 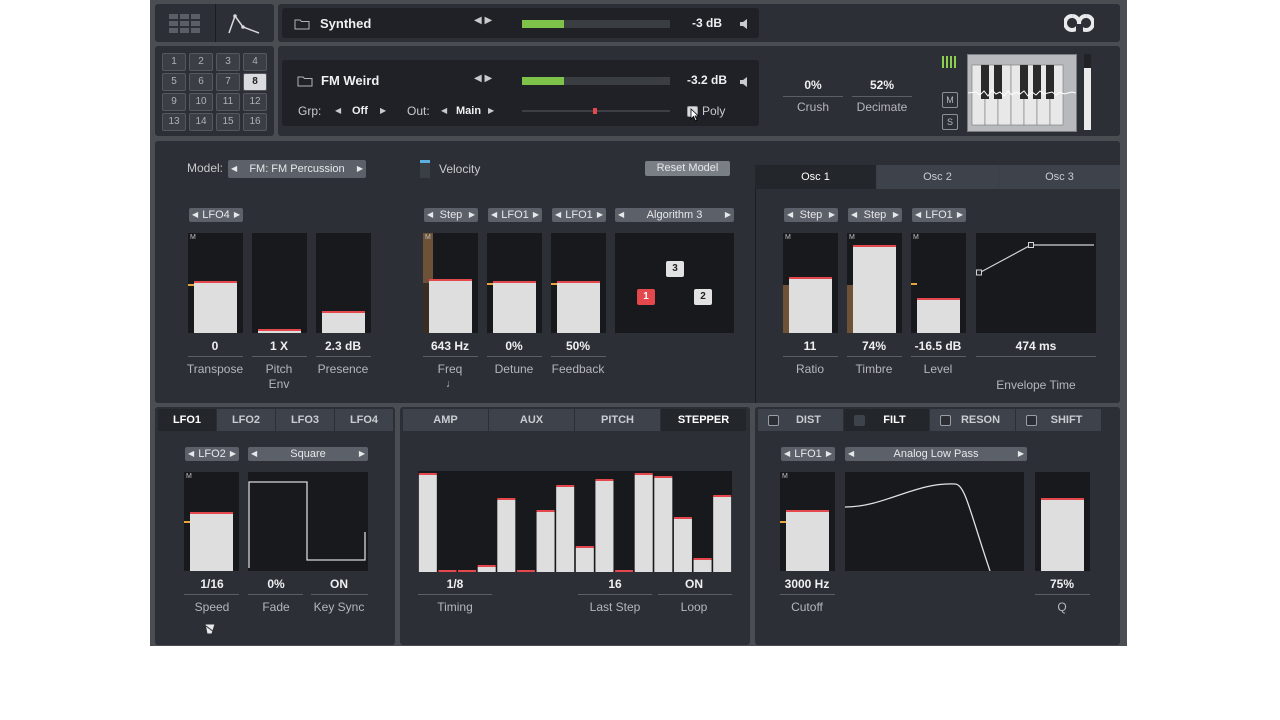 What do you see at coordinates (950, 122) in the screenshot?
I see `solo-button: S` at bounding box center [950, 122].